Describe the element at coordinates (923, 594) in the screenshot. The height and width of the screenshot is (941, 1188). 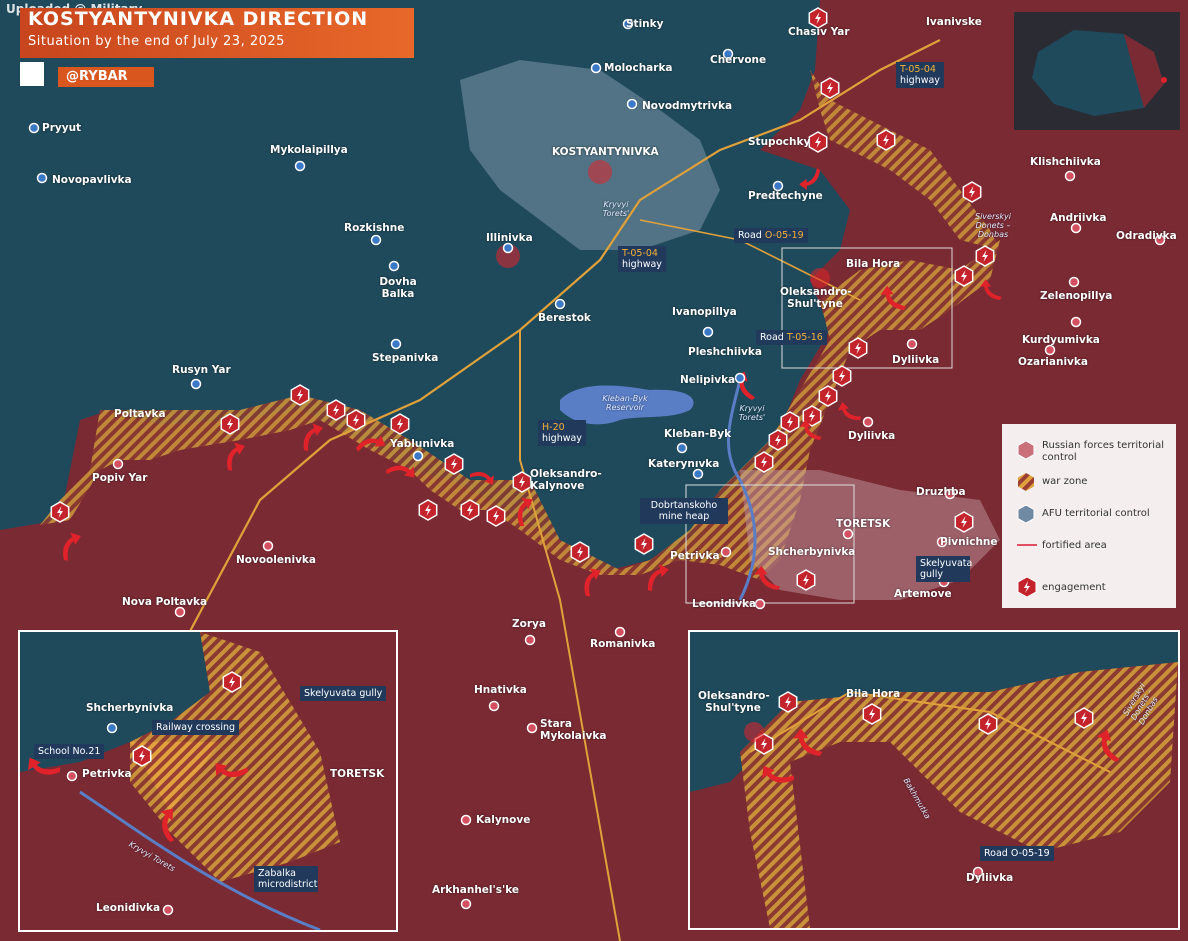
I see `place-label: Artemove` at that location.